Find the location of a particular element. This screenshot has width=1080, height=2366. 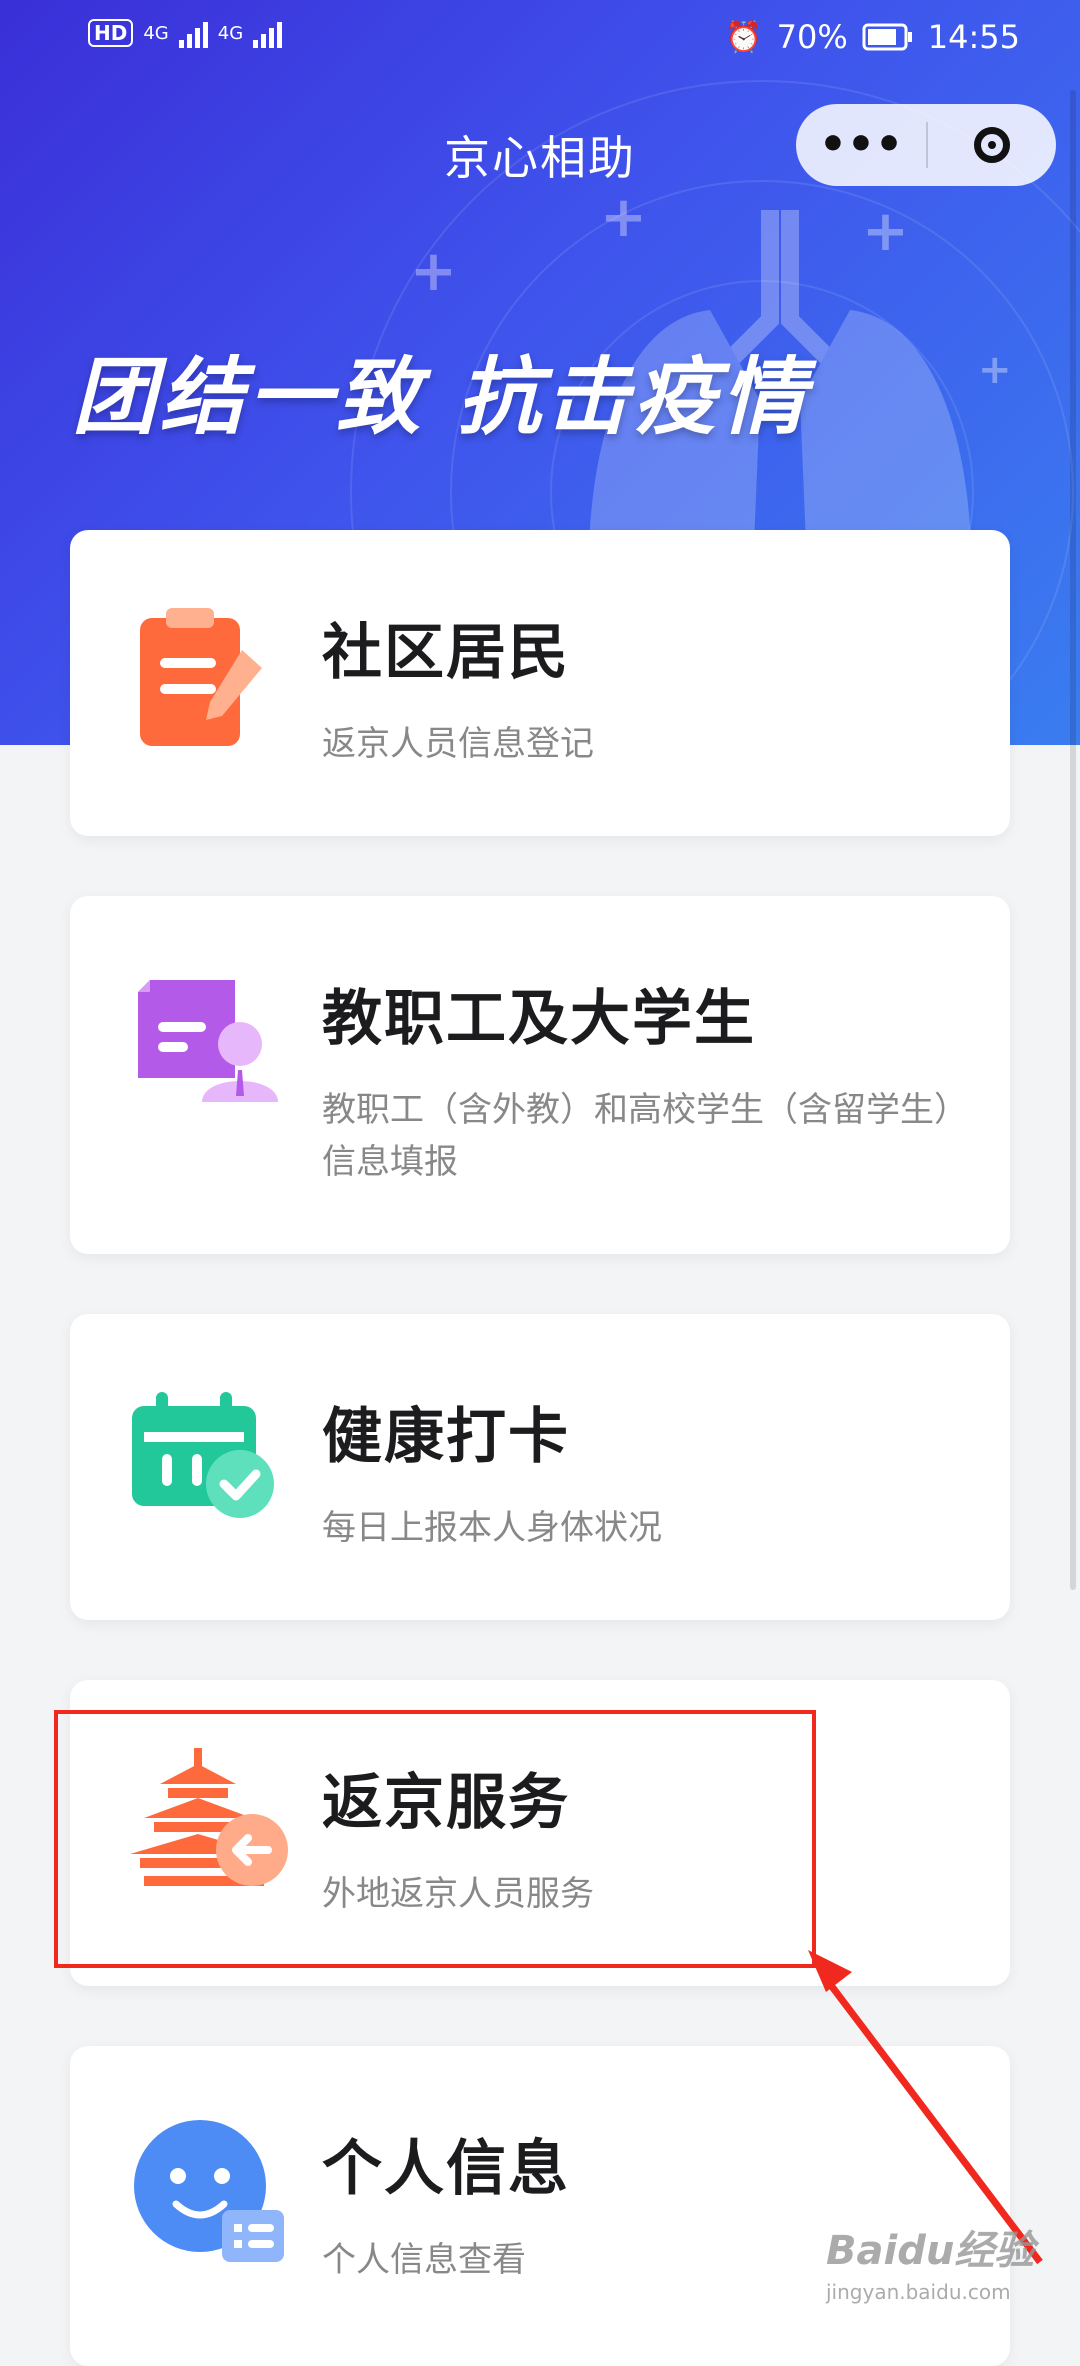

menu-card-community-residents: 社区居民 返京人员信息登记 is located at coordinates (540, 683).